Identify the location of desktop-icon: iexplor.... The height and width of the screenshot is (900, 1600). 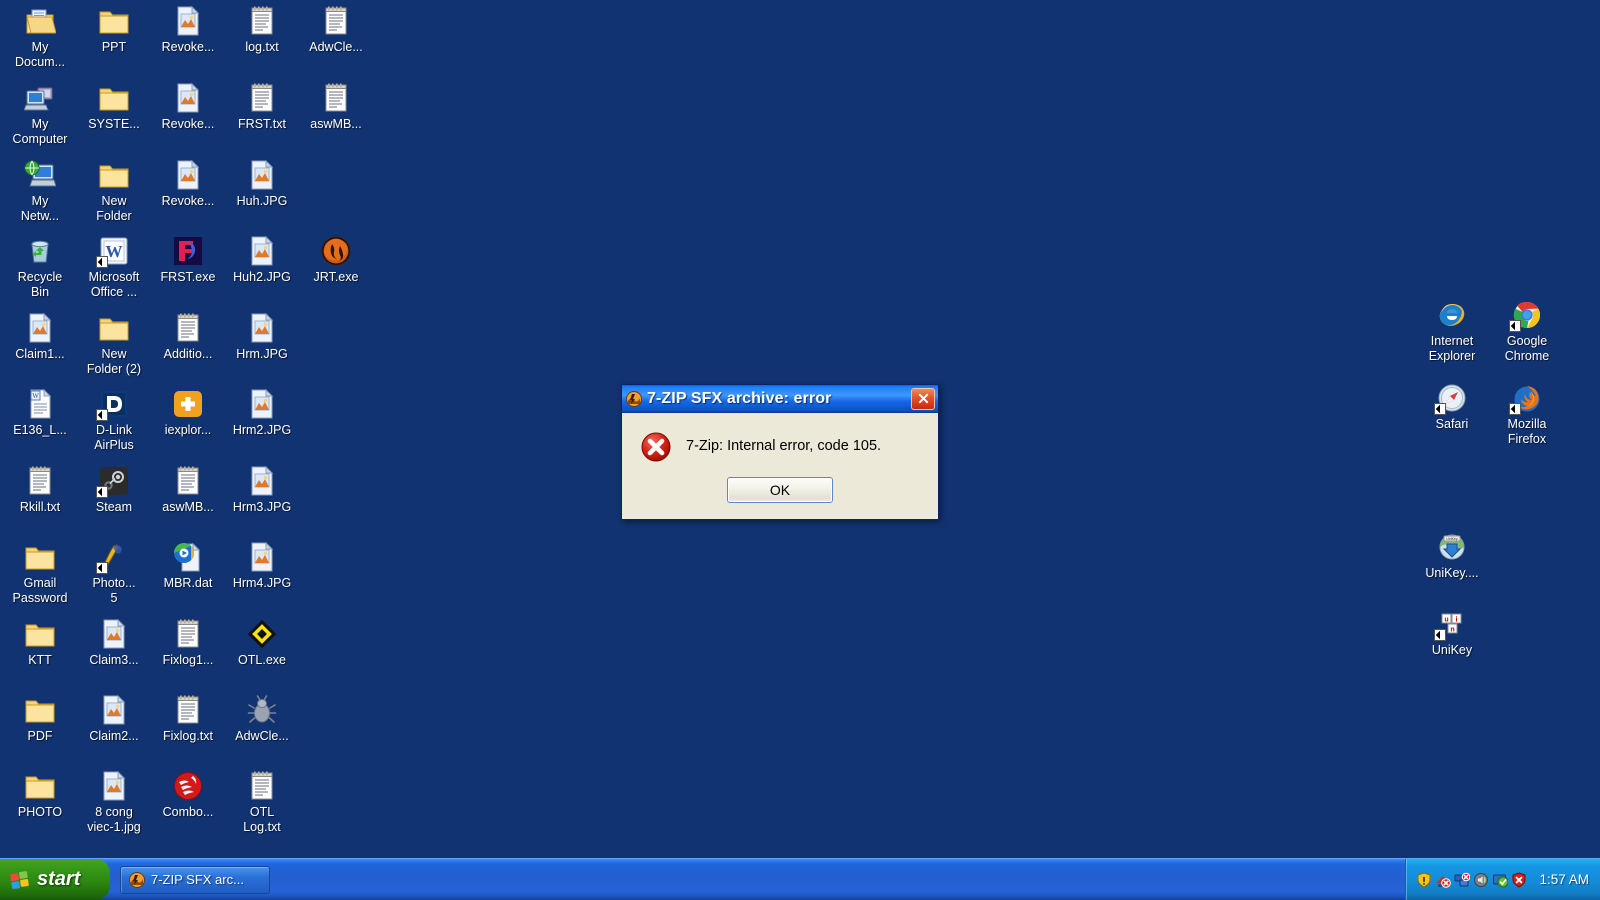
(188, 413).